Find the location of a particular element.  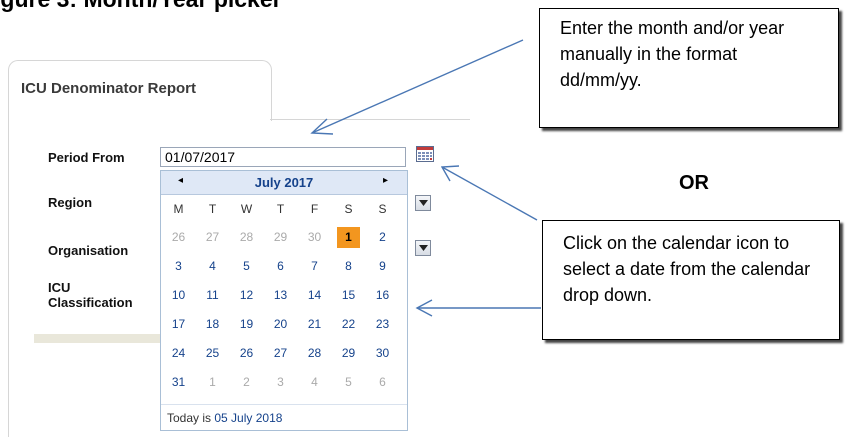

calendar-icon-arrow is located at coordinates (489, 193).